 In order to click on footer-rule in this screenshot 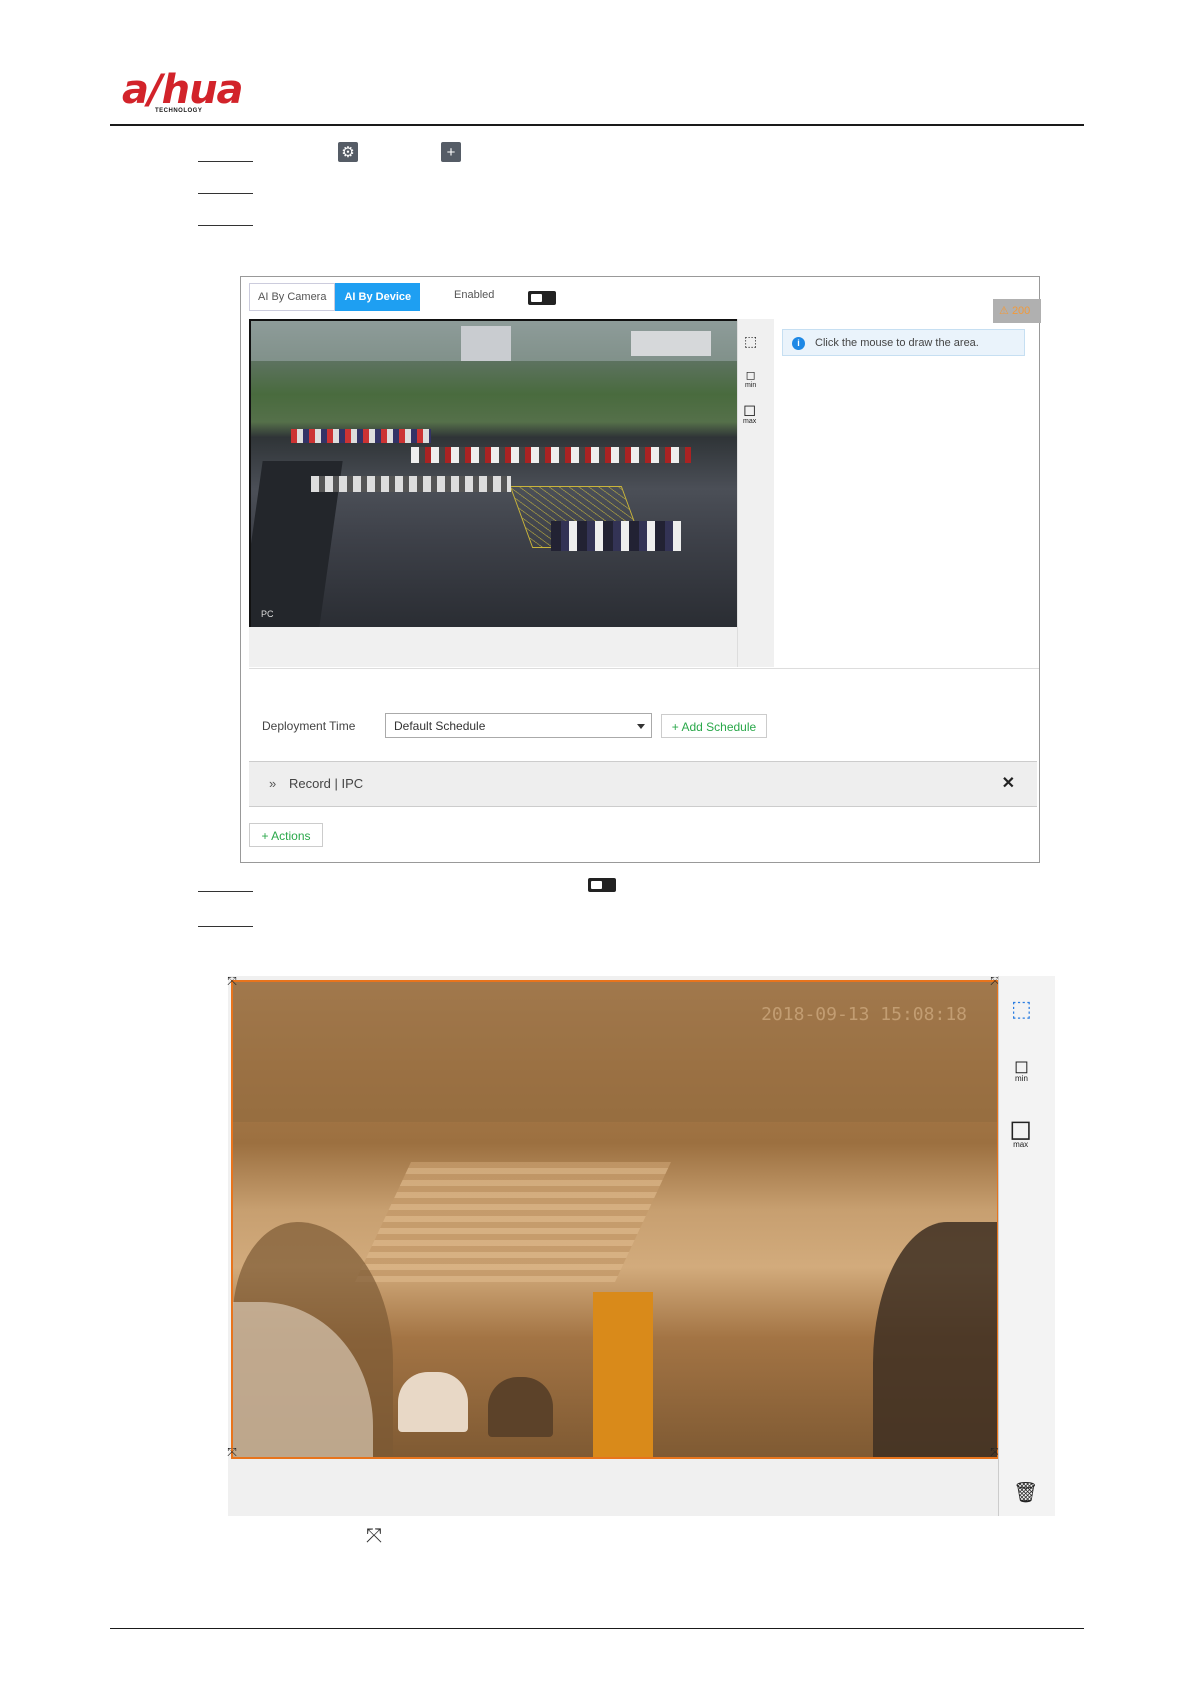, I will do `click(597, 1628)`.